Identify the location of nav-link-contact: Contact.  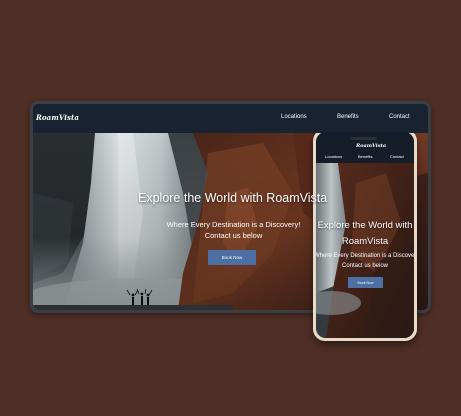
(399, 117).